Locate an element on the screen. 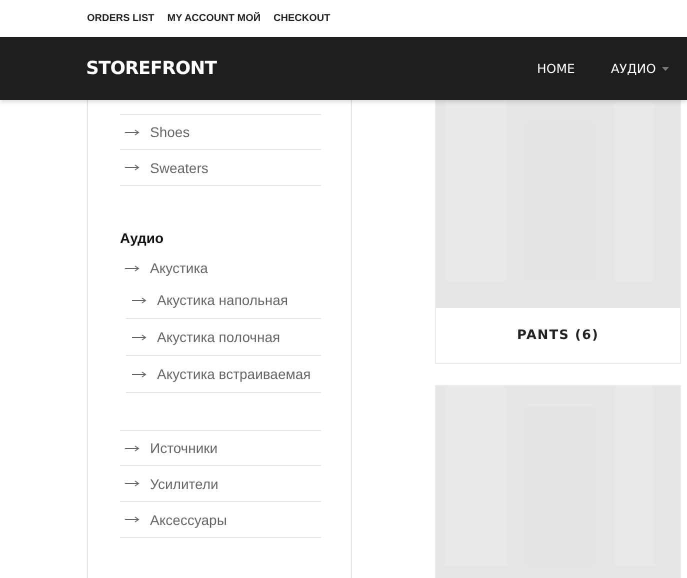 The image size is (687, 578). category-link: Sweaters is located at coordinates (220, 168).